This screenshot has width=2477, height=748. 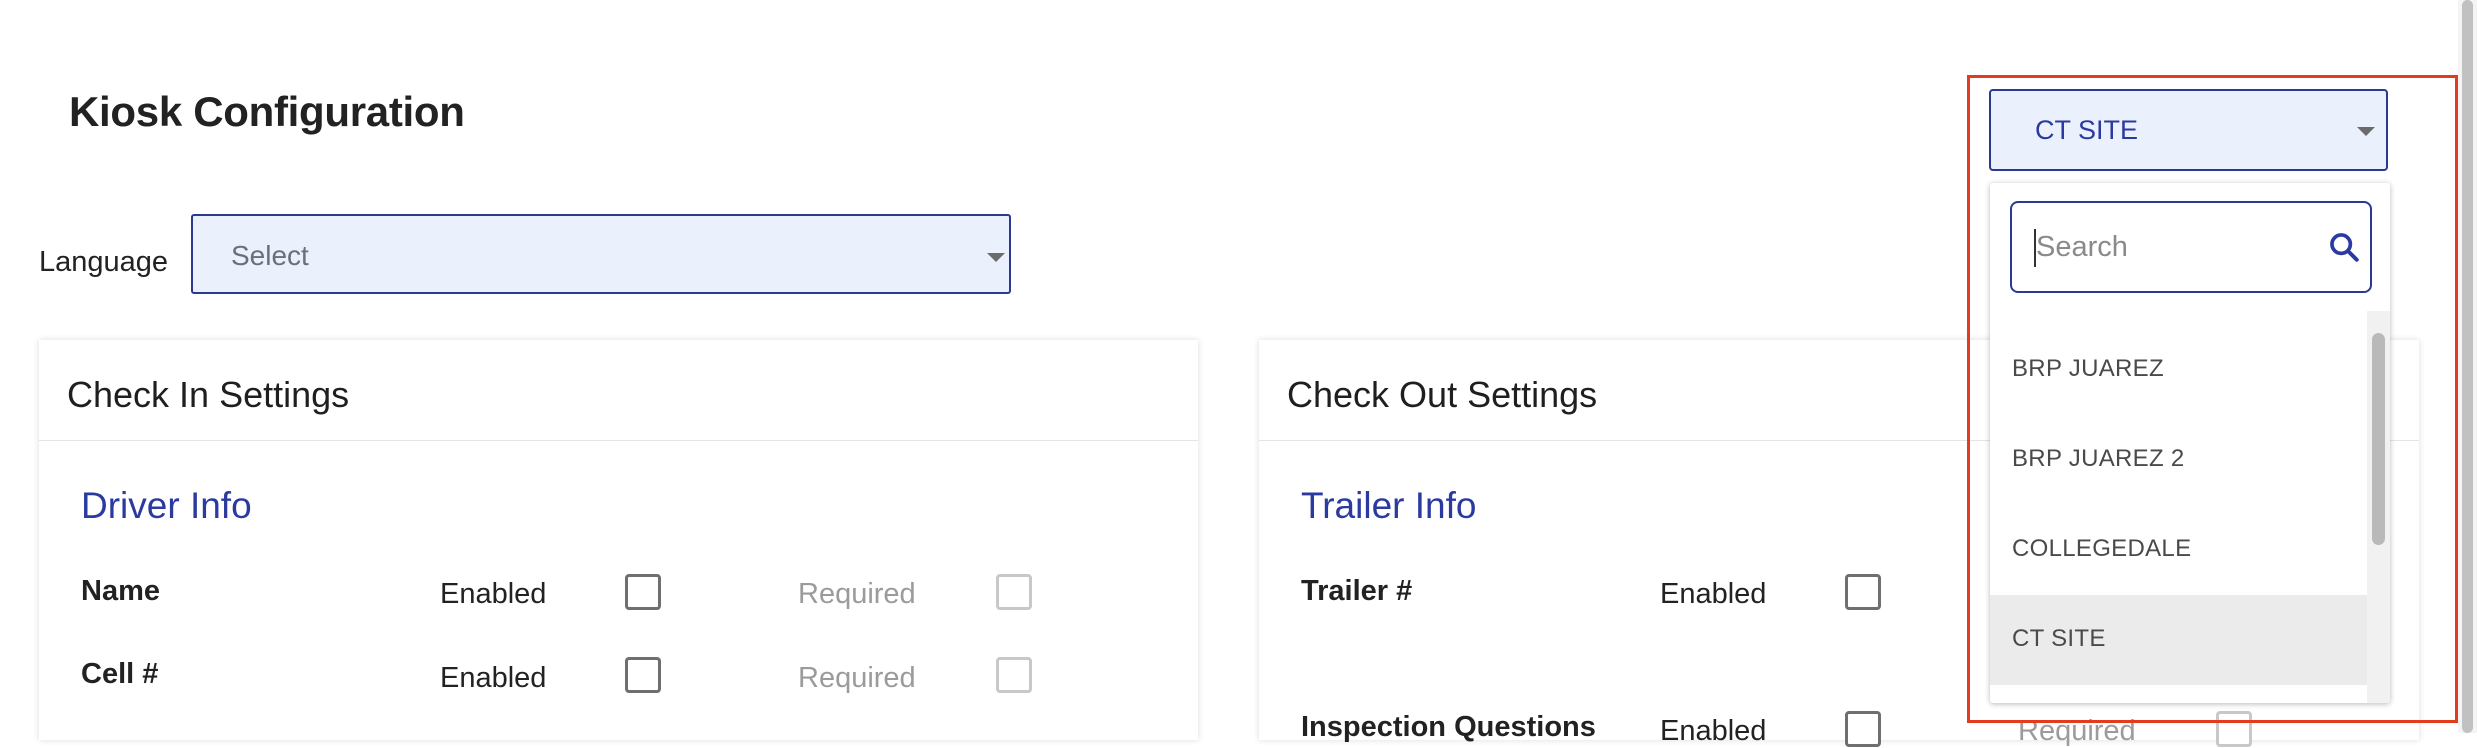 I want to click on name-label: Name, so click(x=120, y=591).